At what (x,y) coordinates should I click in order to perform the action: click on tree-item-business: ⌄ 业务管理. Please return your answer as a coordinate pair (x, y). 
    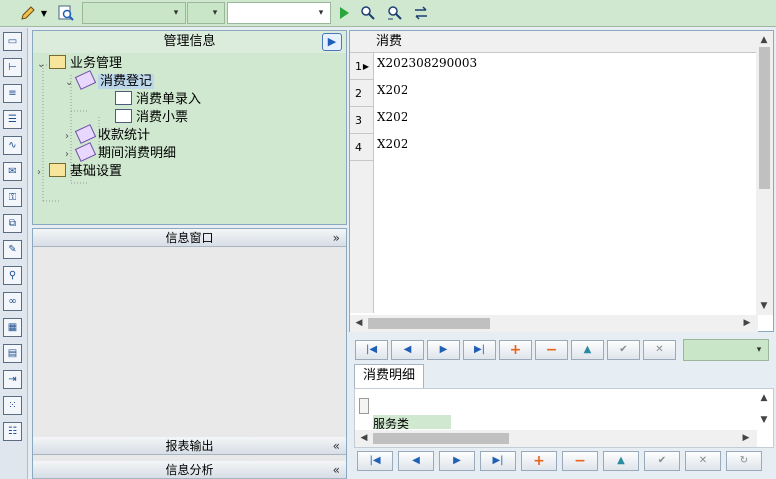
    Looking at the image, I should click on (79, 64).